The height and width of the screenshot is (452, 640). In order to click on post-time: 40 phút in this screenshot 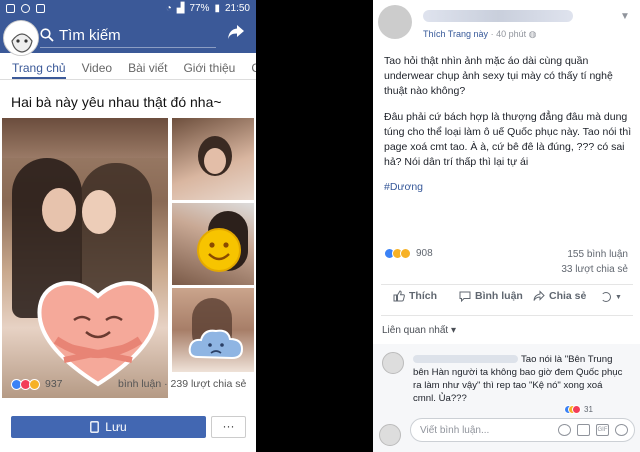, I will do `click(511, 34)`.